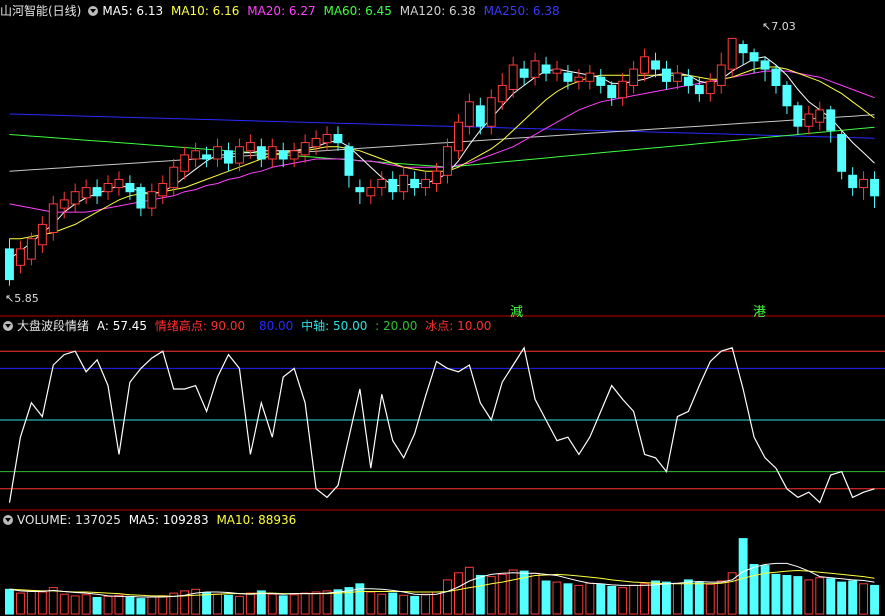 Image resolution: width=885 pixels, height=616 pixels. What do you see at coordinates (357, 11) in the screenshot?
I see `ma60-label: MA60: 6.45` at bounding box center [357, 11].